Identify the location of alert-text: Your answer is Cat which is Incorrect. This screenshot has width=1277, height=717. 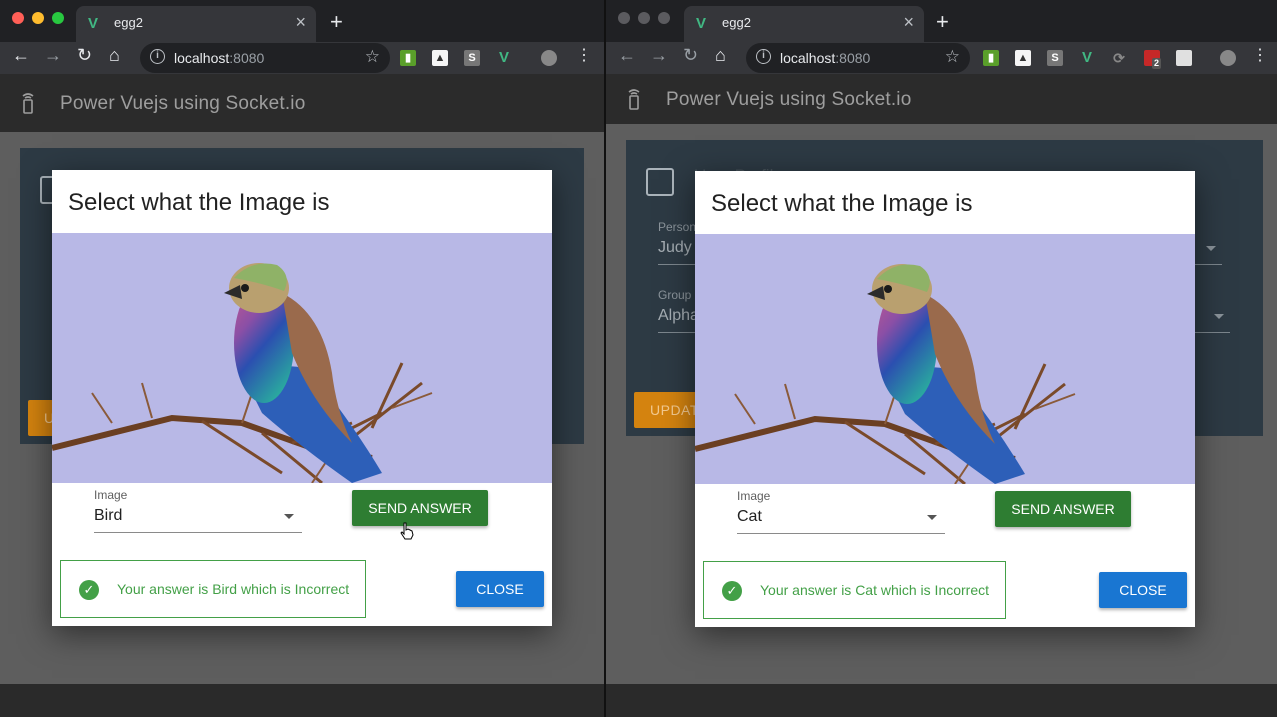
(875, 590).